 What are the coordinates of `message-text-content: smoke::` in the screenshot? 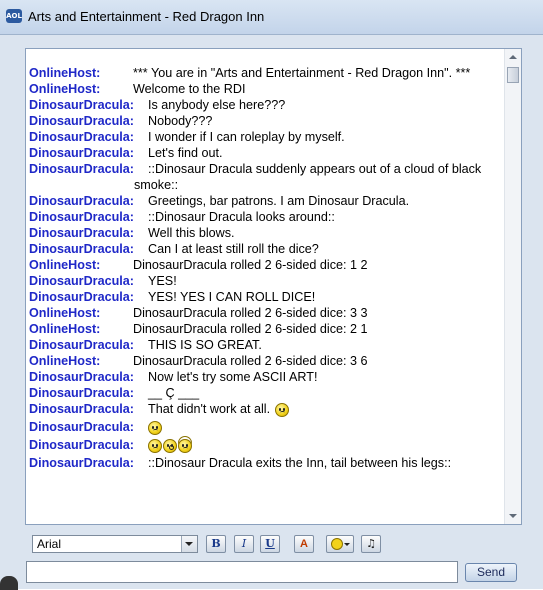 It's located at (156, 185).